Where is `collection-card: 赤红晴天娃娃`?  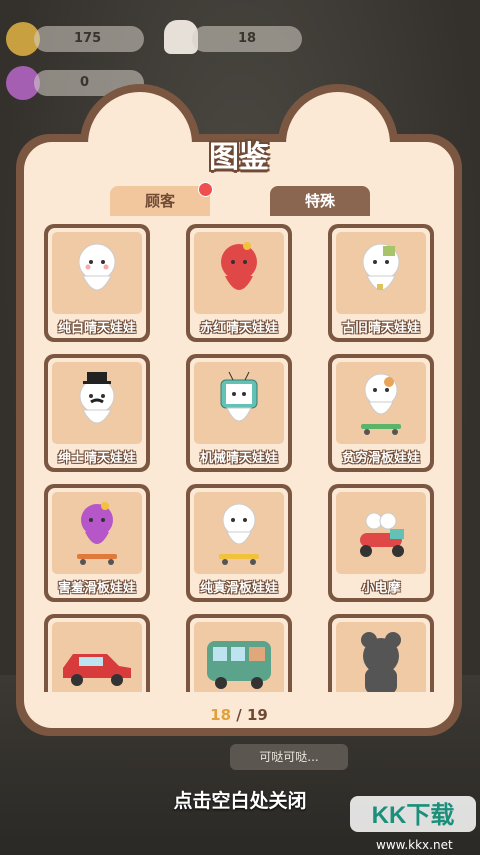
collection-card: 赤红晴天娃娃 is located at coordinates (239, 283).